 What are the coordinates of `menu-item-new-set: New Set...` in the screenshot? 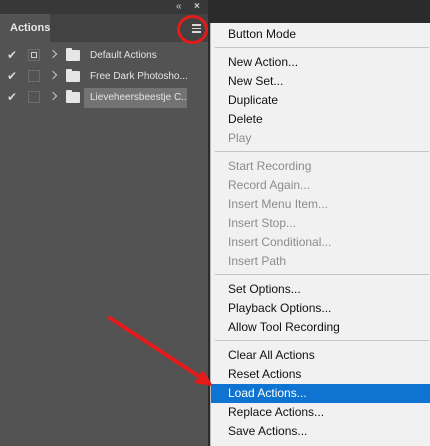 It's located at (320, 81).